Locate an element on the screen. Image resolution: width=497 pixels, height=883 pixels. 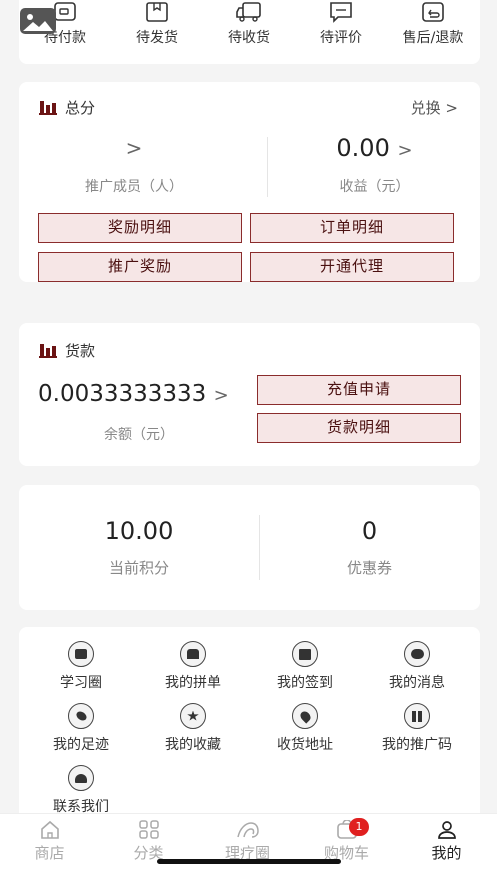
order-label: 售后/退款 is located at coordinates (433, 38).